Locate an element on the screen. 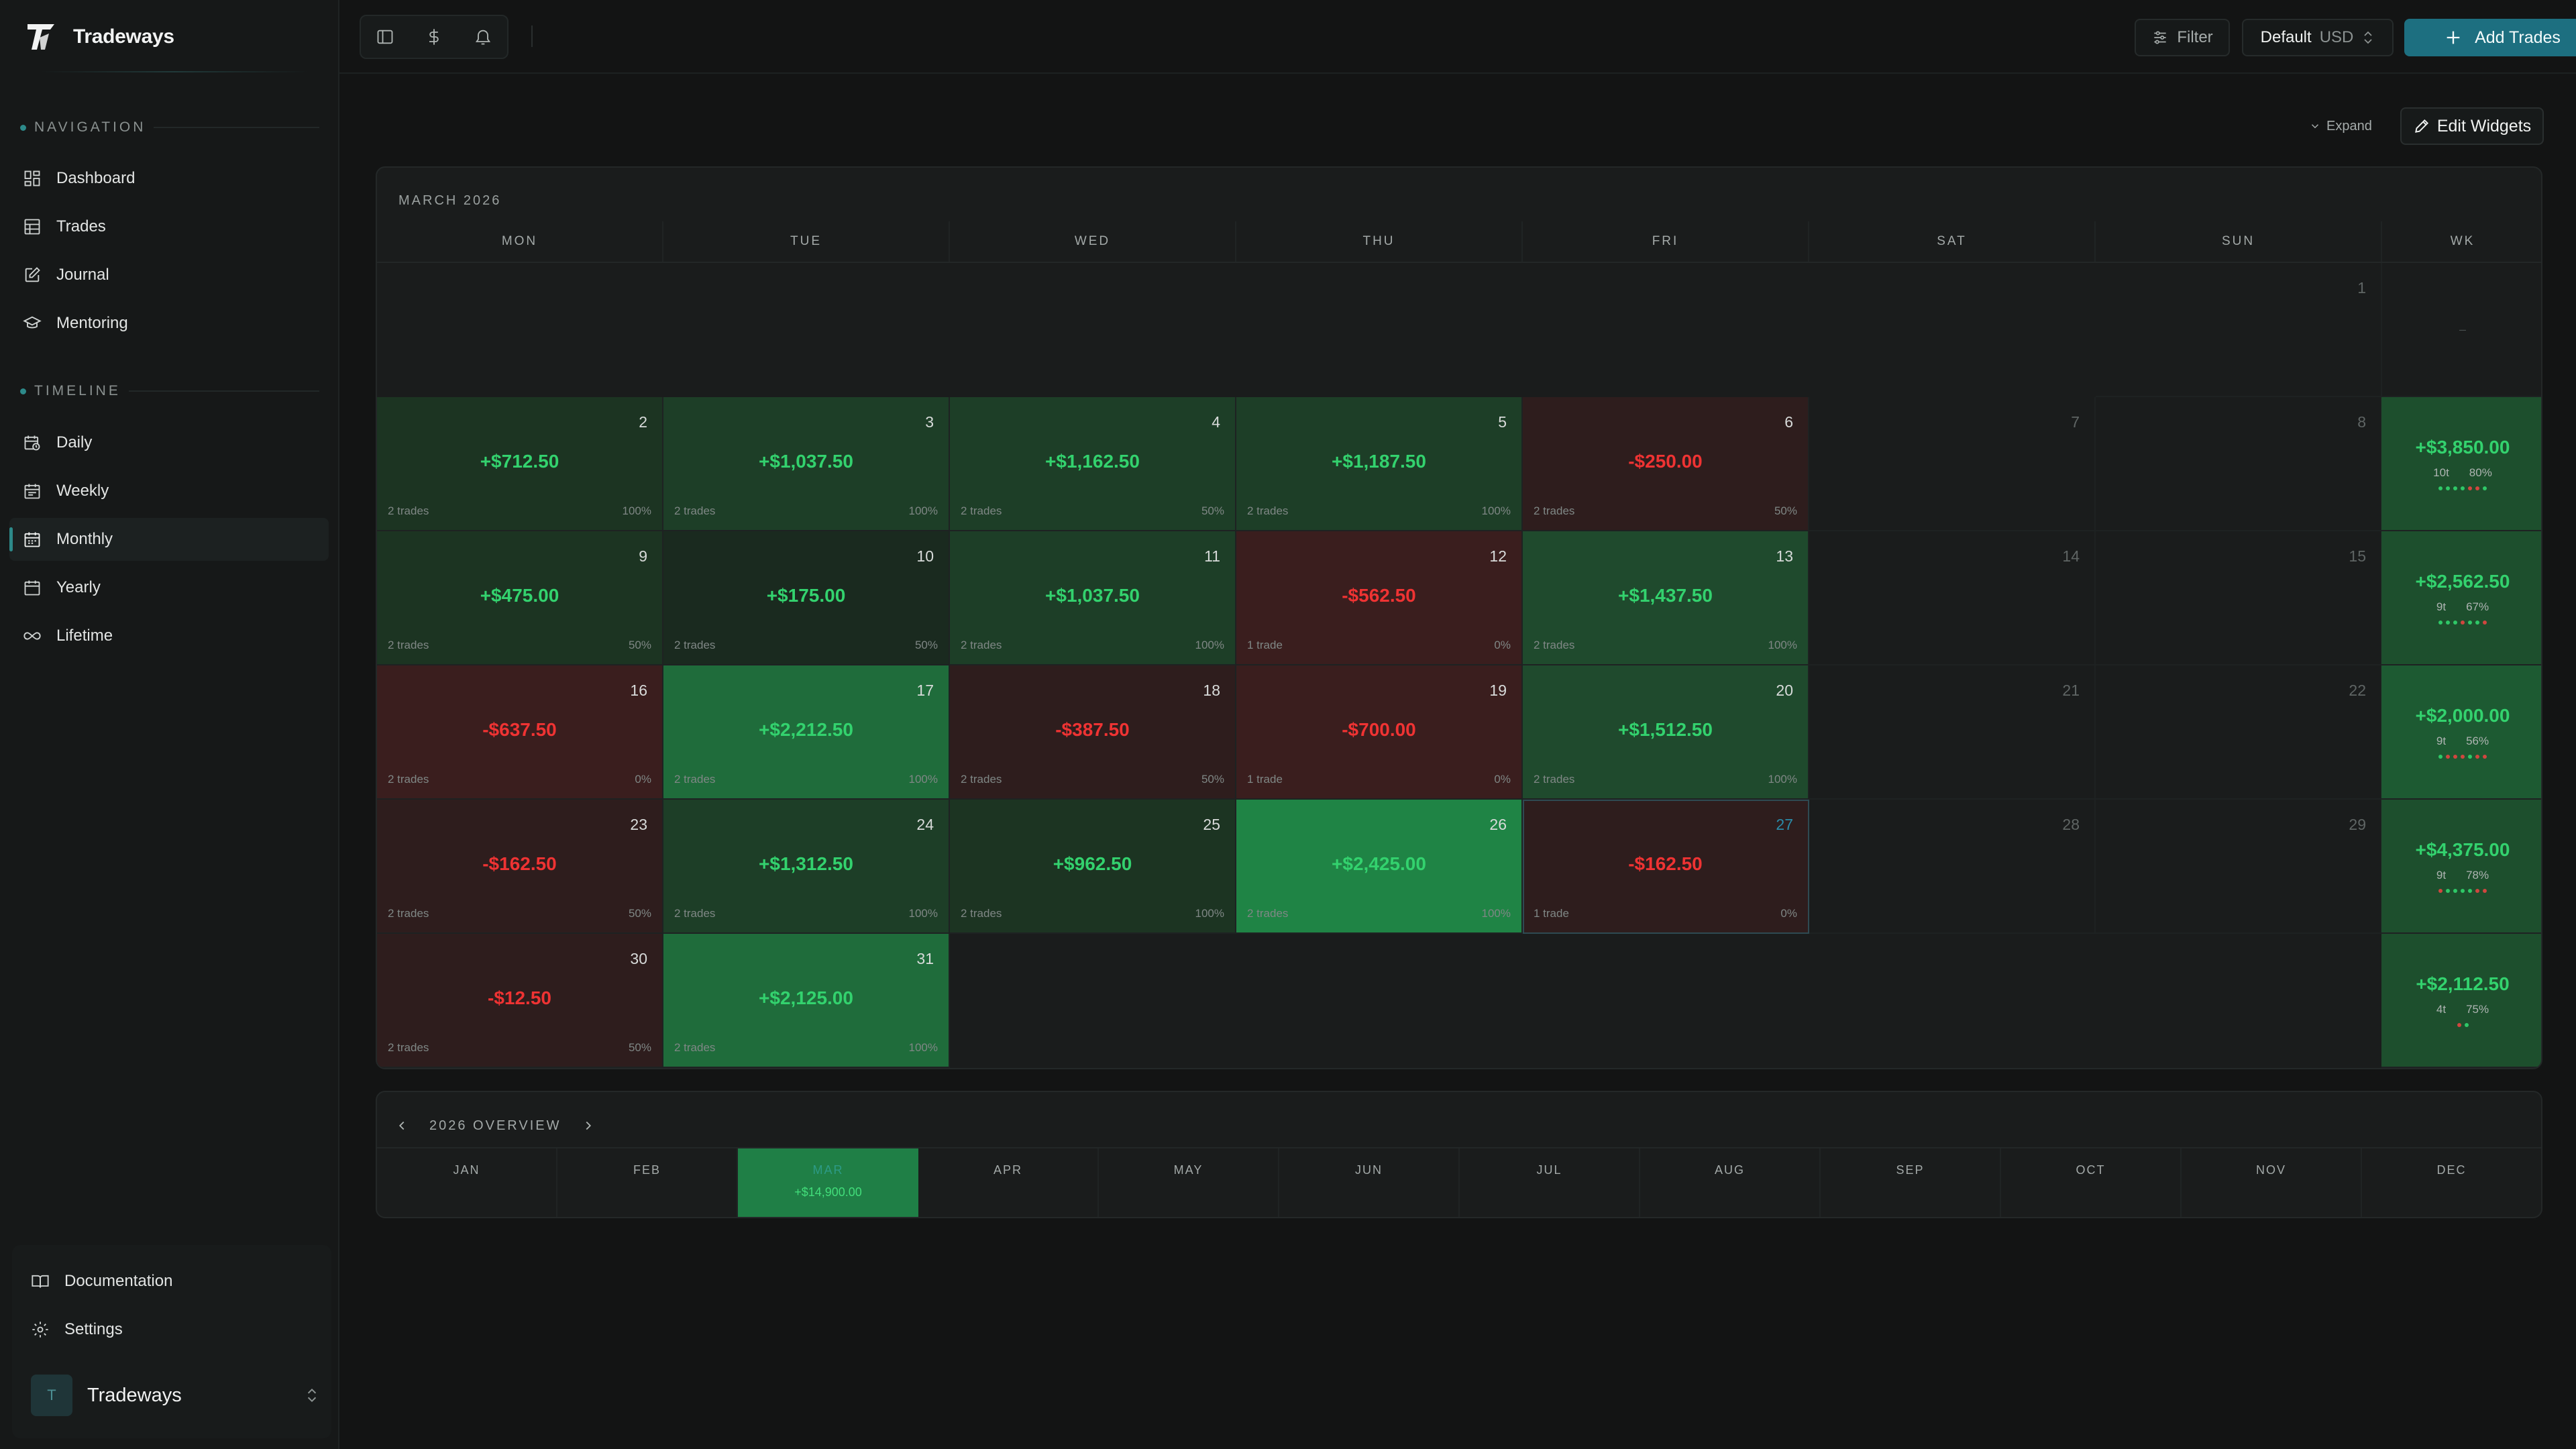 The width and height of the screenshot is (2576, 1449). overview-month: SEP is located at coordinates (1911, 1182).